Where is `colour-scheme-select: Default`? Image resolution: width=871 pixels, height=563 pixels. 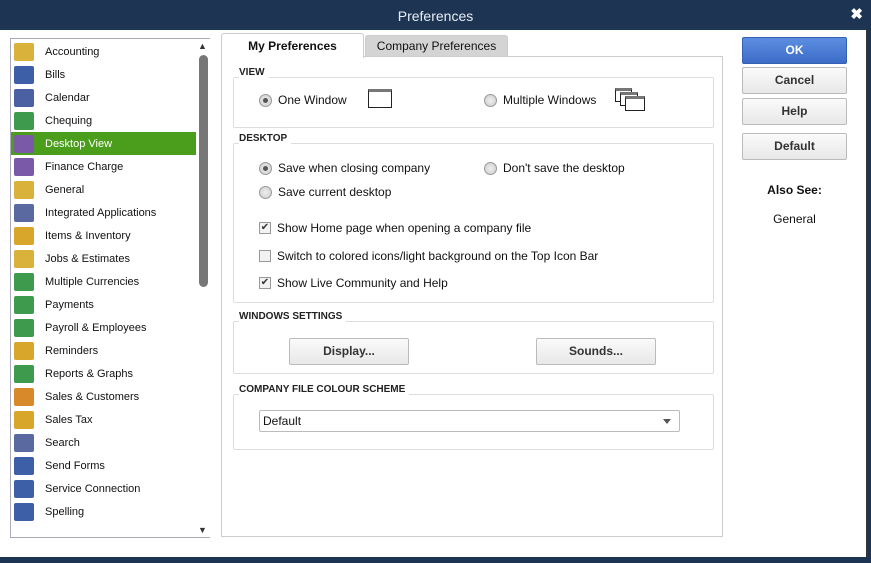 colour-scheme-select: Default is located at coordinates (469, 421).